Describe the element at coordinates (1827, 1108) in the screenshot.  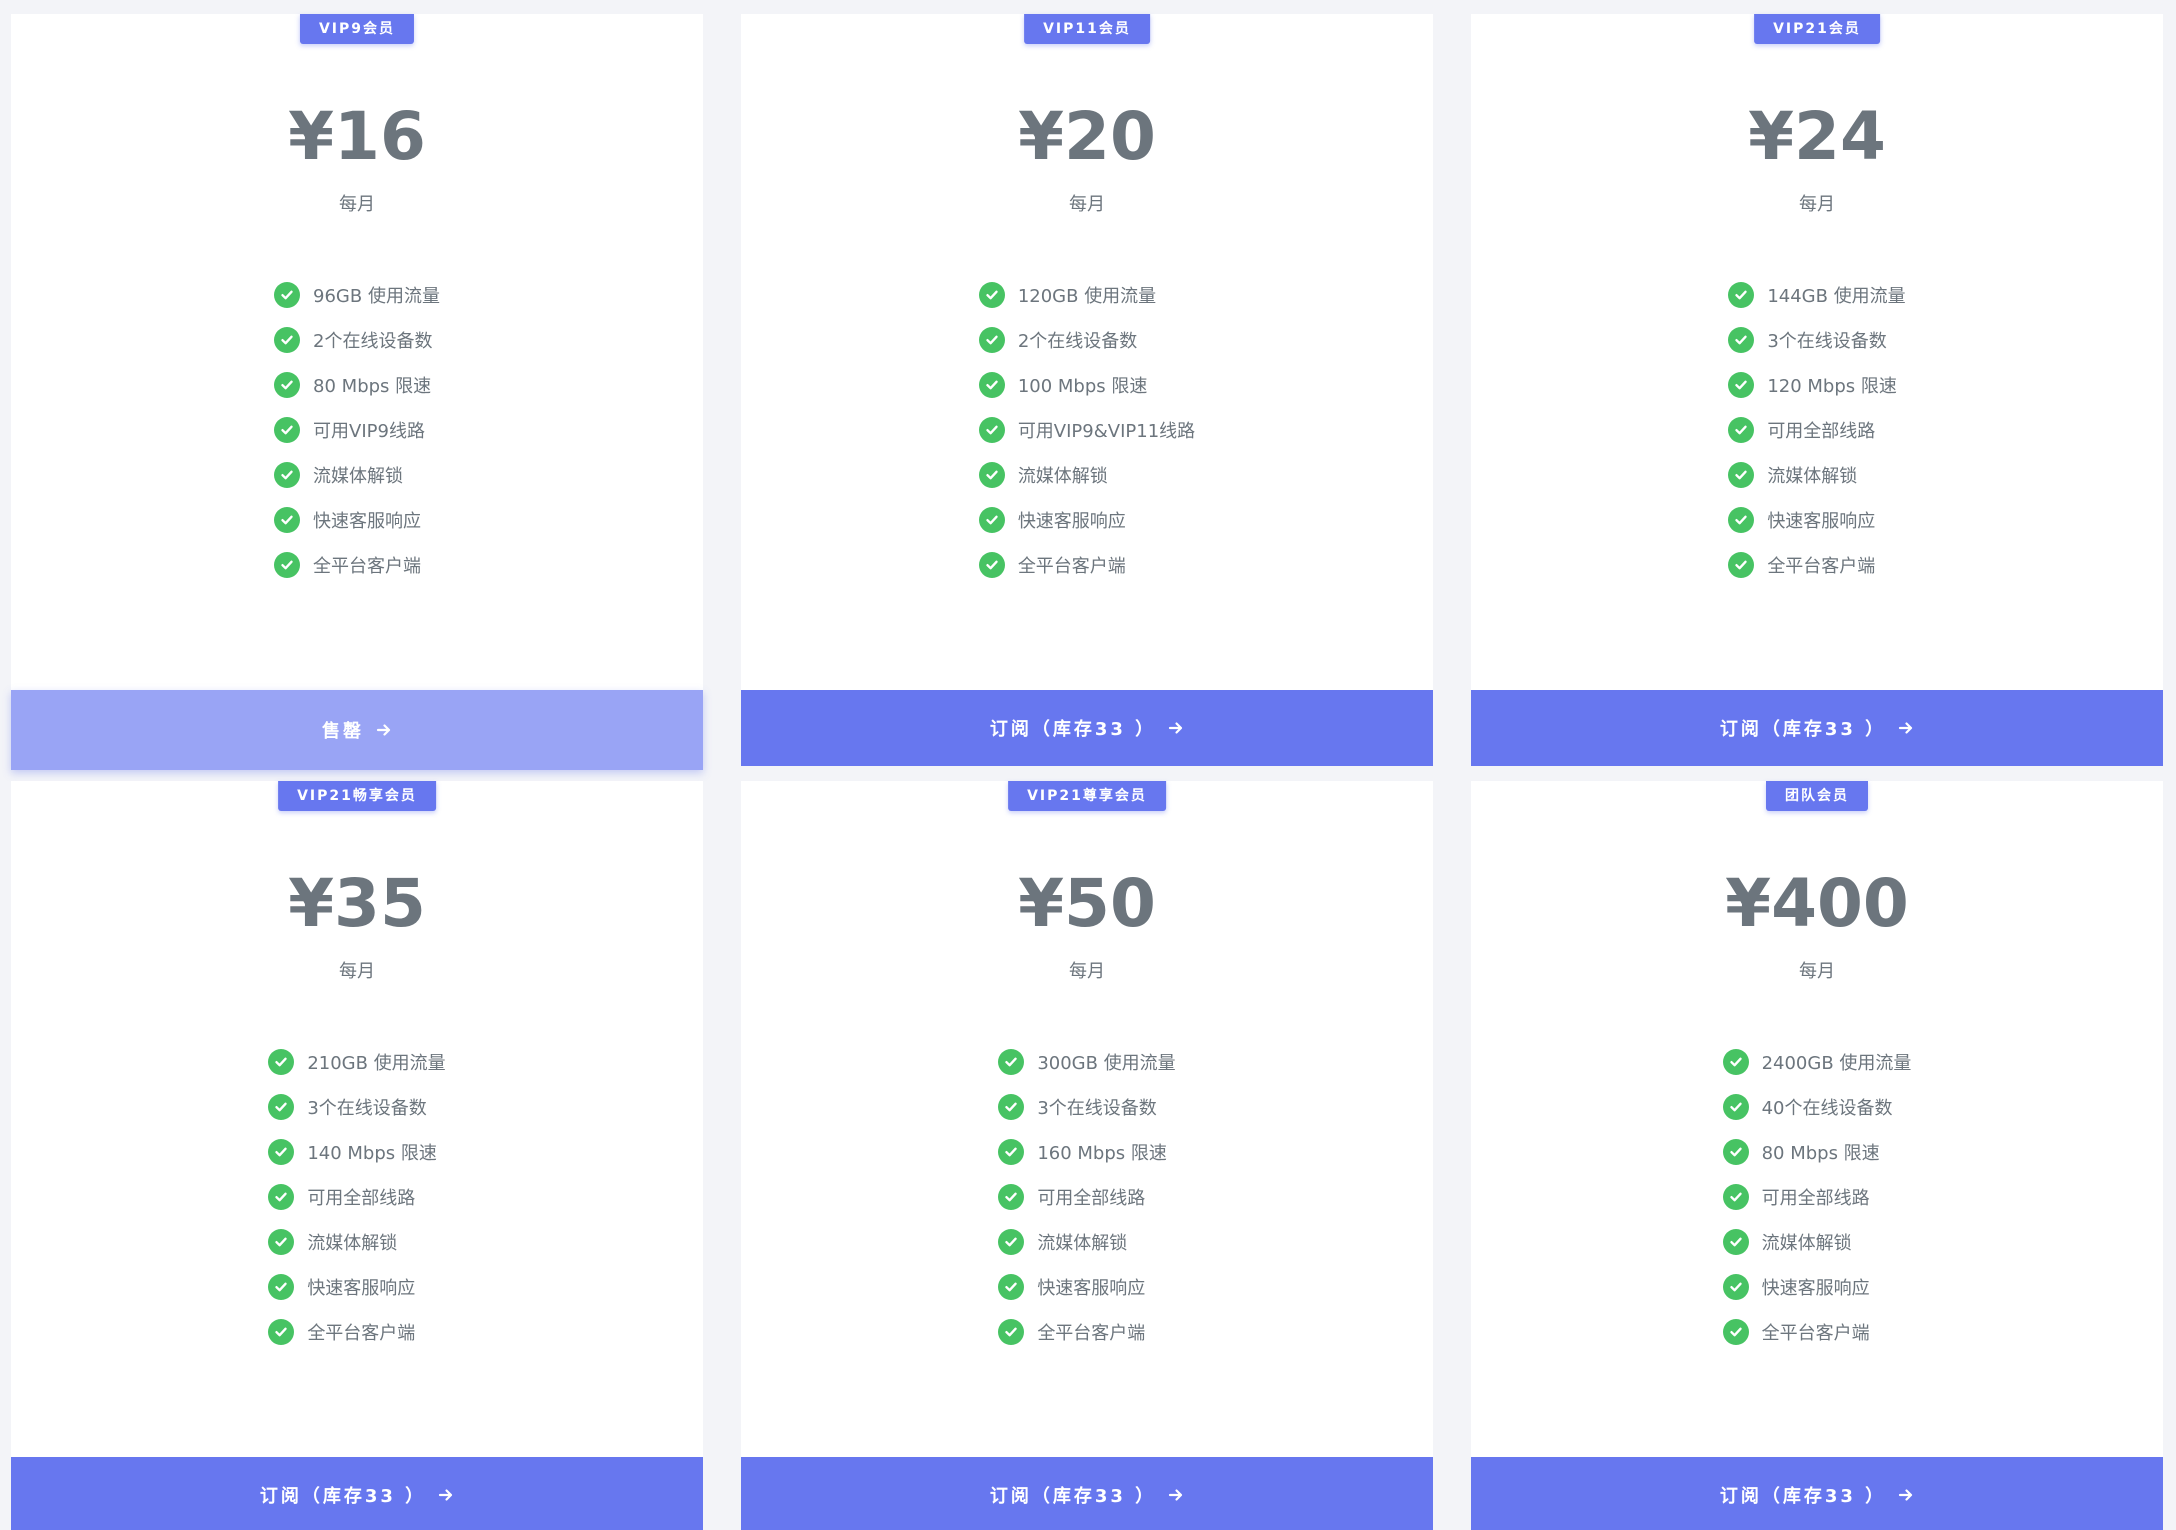
I see `feature-label: 40个在线设备数` at that location.